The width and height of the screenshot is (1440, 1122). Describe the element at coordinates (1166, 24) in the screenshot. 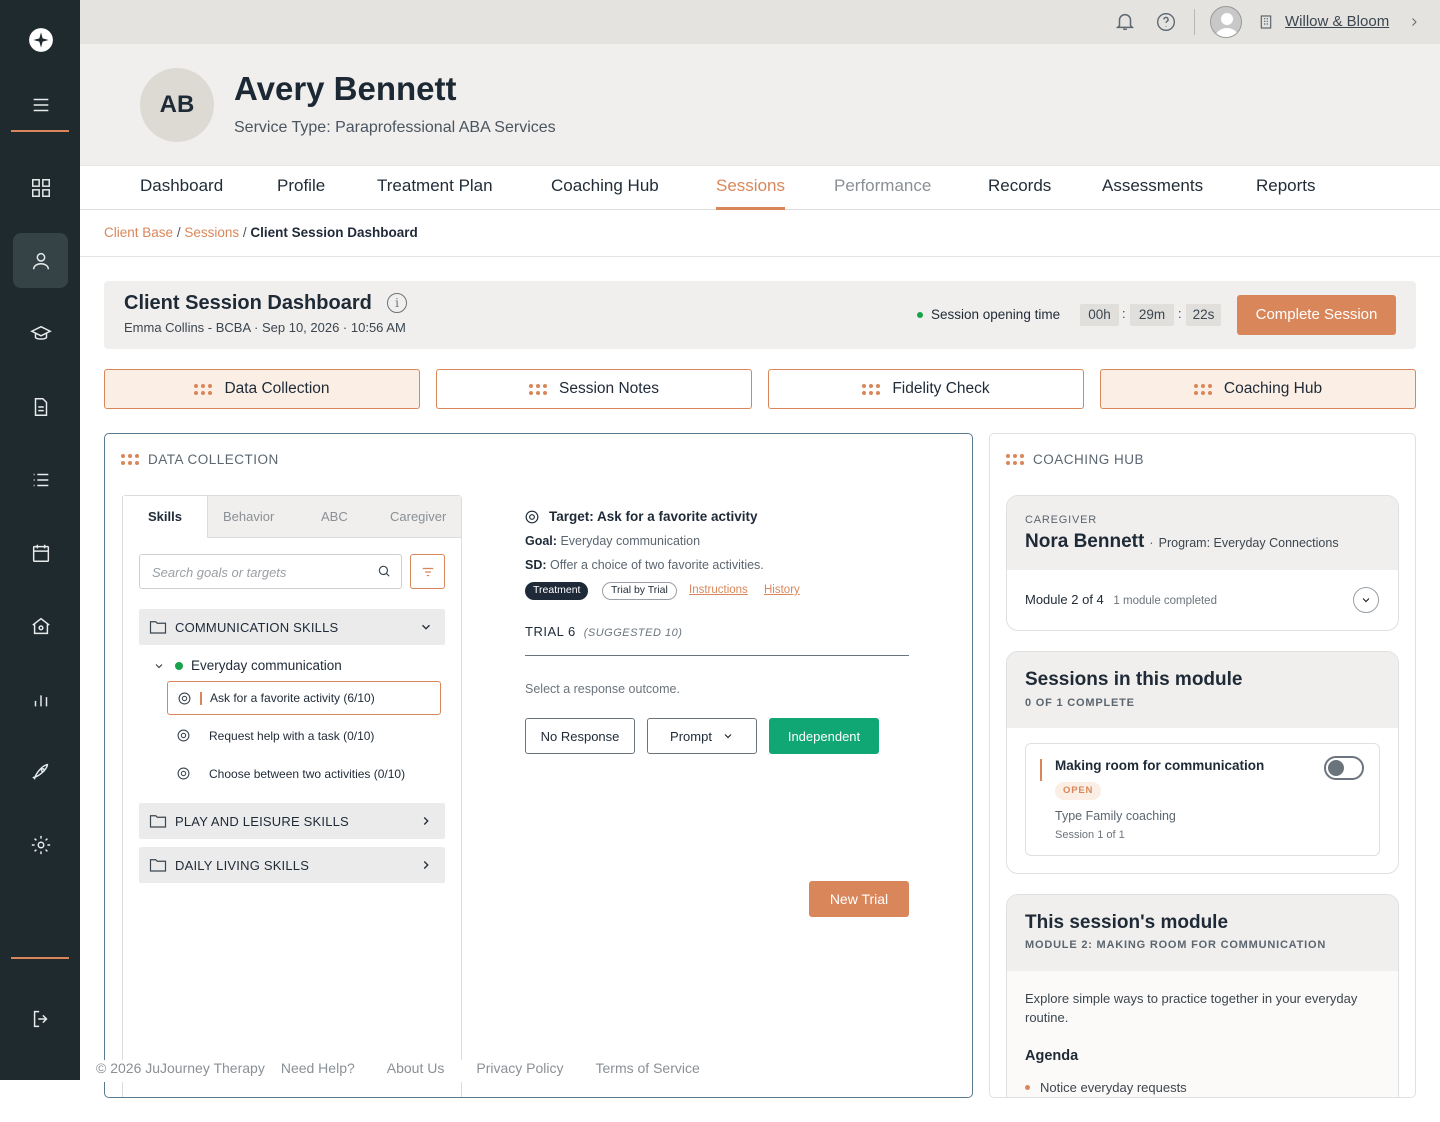

I see `help-icon` at that location.